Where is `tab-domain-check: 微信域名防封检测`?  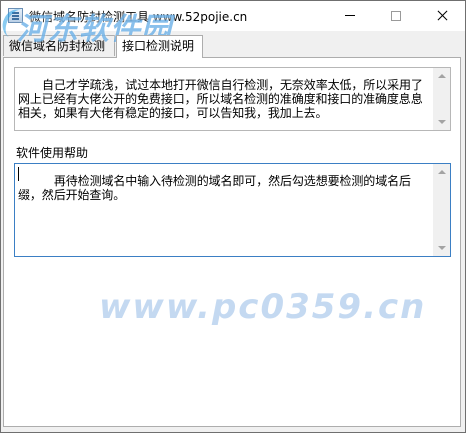
tab-domain-check: 微信域名防封检测 is located at coordinates (59, 45).